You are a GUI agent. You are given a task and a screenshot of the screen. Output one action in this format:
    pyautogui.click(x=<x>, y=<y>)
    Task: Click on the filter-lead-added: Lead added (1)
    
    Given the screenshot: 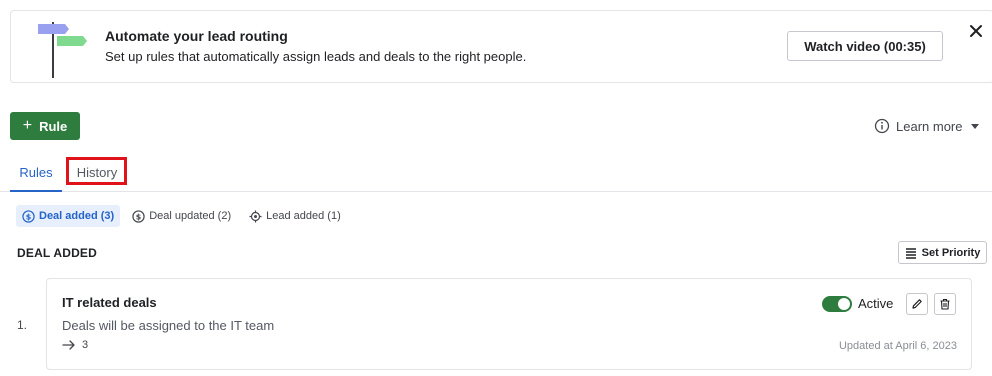 What is the action you would take?
    pyautogui.click(x=295, y=216)
    